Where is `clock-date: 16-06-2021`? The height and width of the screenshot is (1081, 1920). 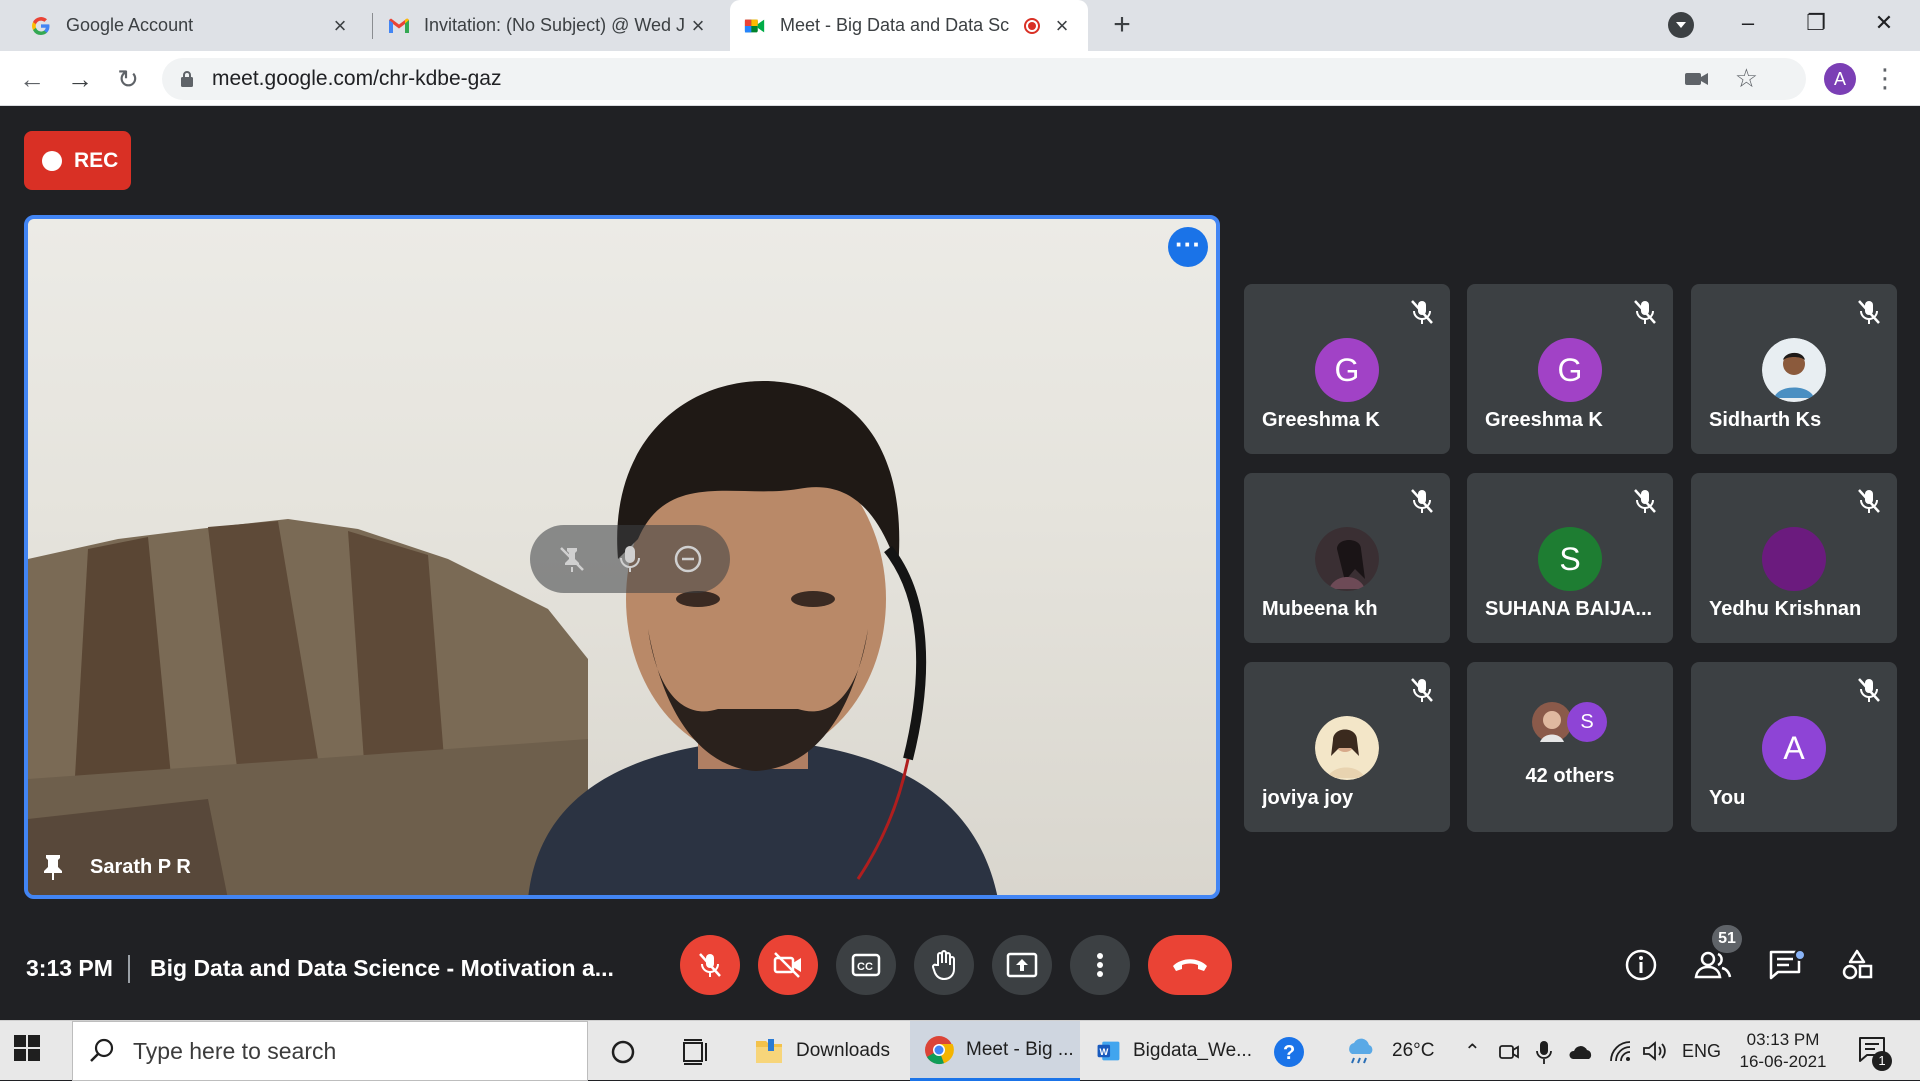
clock-date: 16-06-2021 is located at coordinates (1783, 1061).